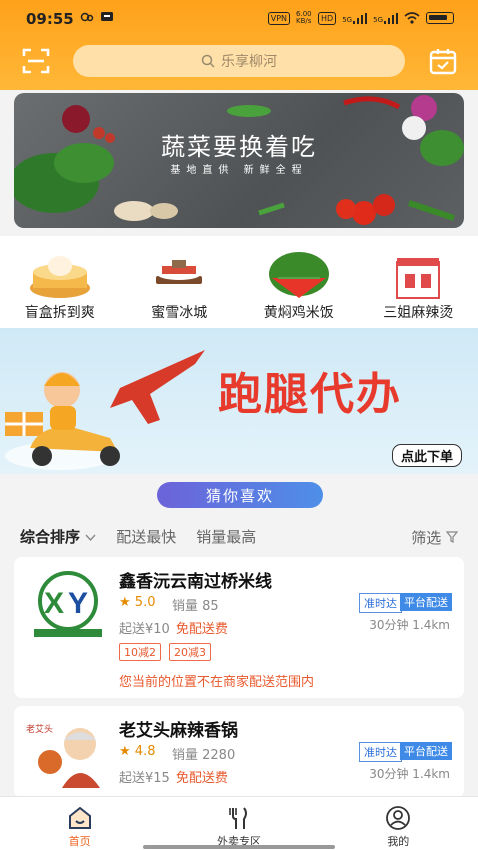 This screenshot has width=478, height=850. What do you see at coordinates (355, 18) in the screenshot?
I see `signal-icon: 5G` at bounding box center [355, 18].